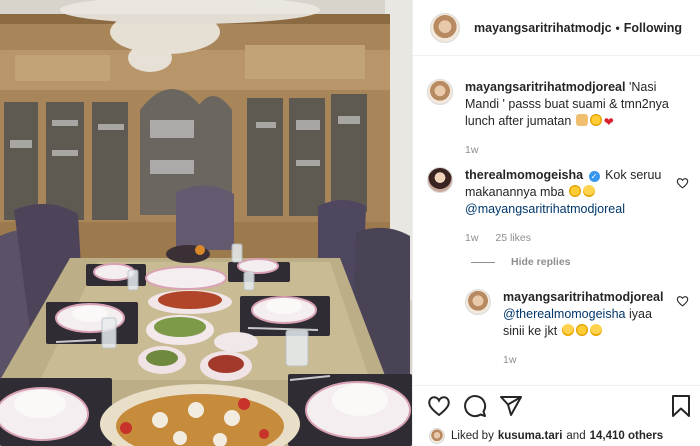 The height and width of the screenshot is (446, 700). Describe the element at coordinates (594, 176) in the screenshot. I see `verified-badge-icon: ✓` at that location.